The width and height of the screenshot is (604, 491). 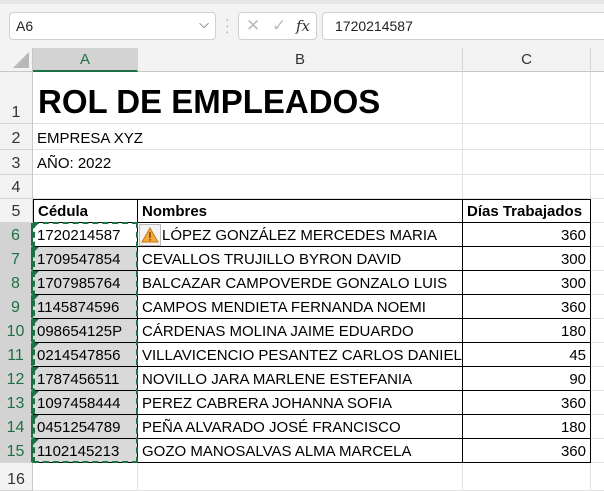 I want to click on formula-input: 1720214587, so click(x=463, y=26).